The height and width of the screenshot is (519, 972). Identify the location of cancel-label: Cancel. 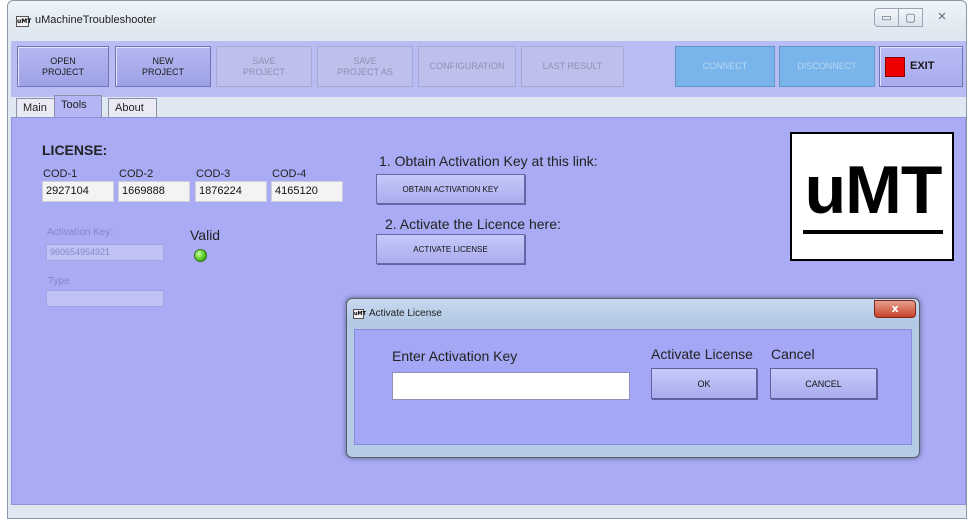
(793, 354).